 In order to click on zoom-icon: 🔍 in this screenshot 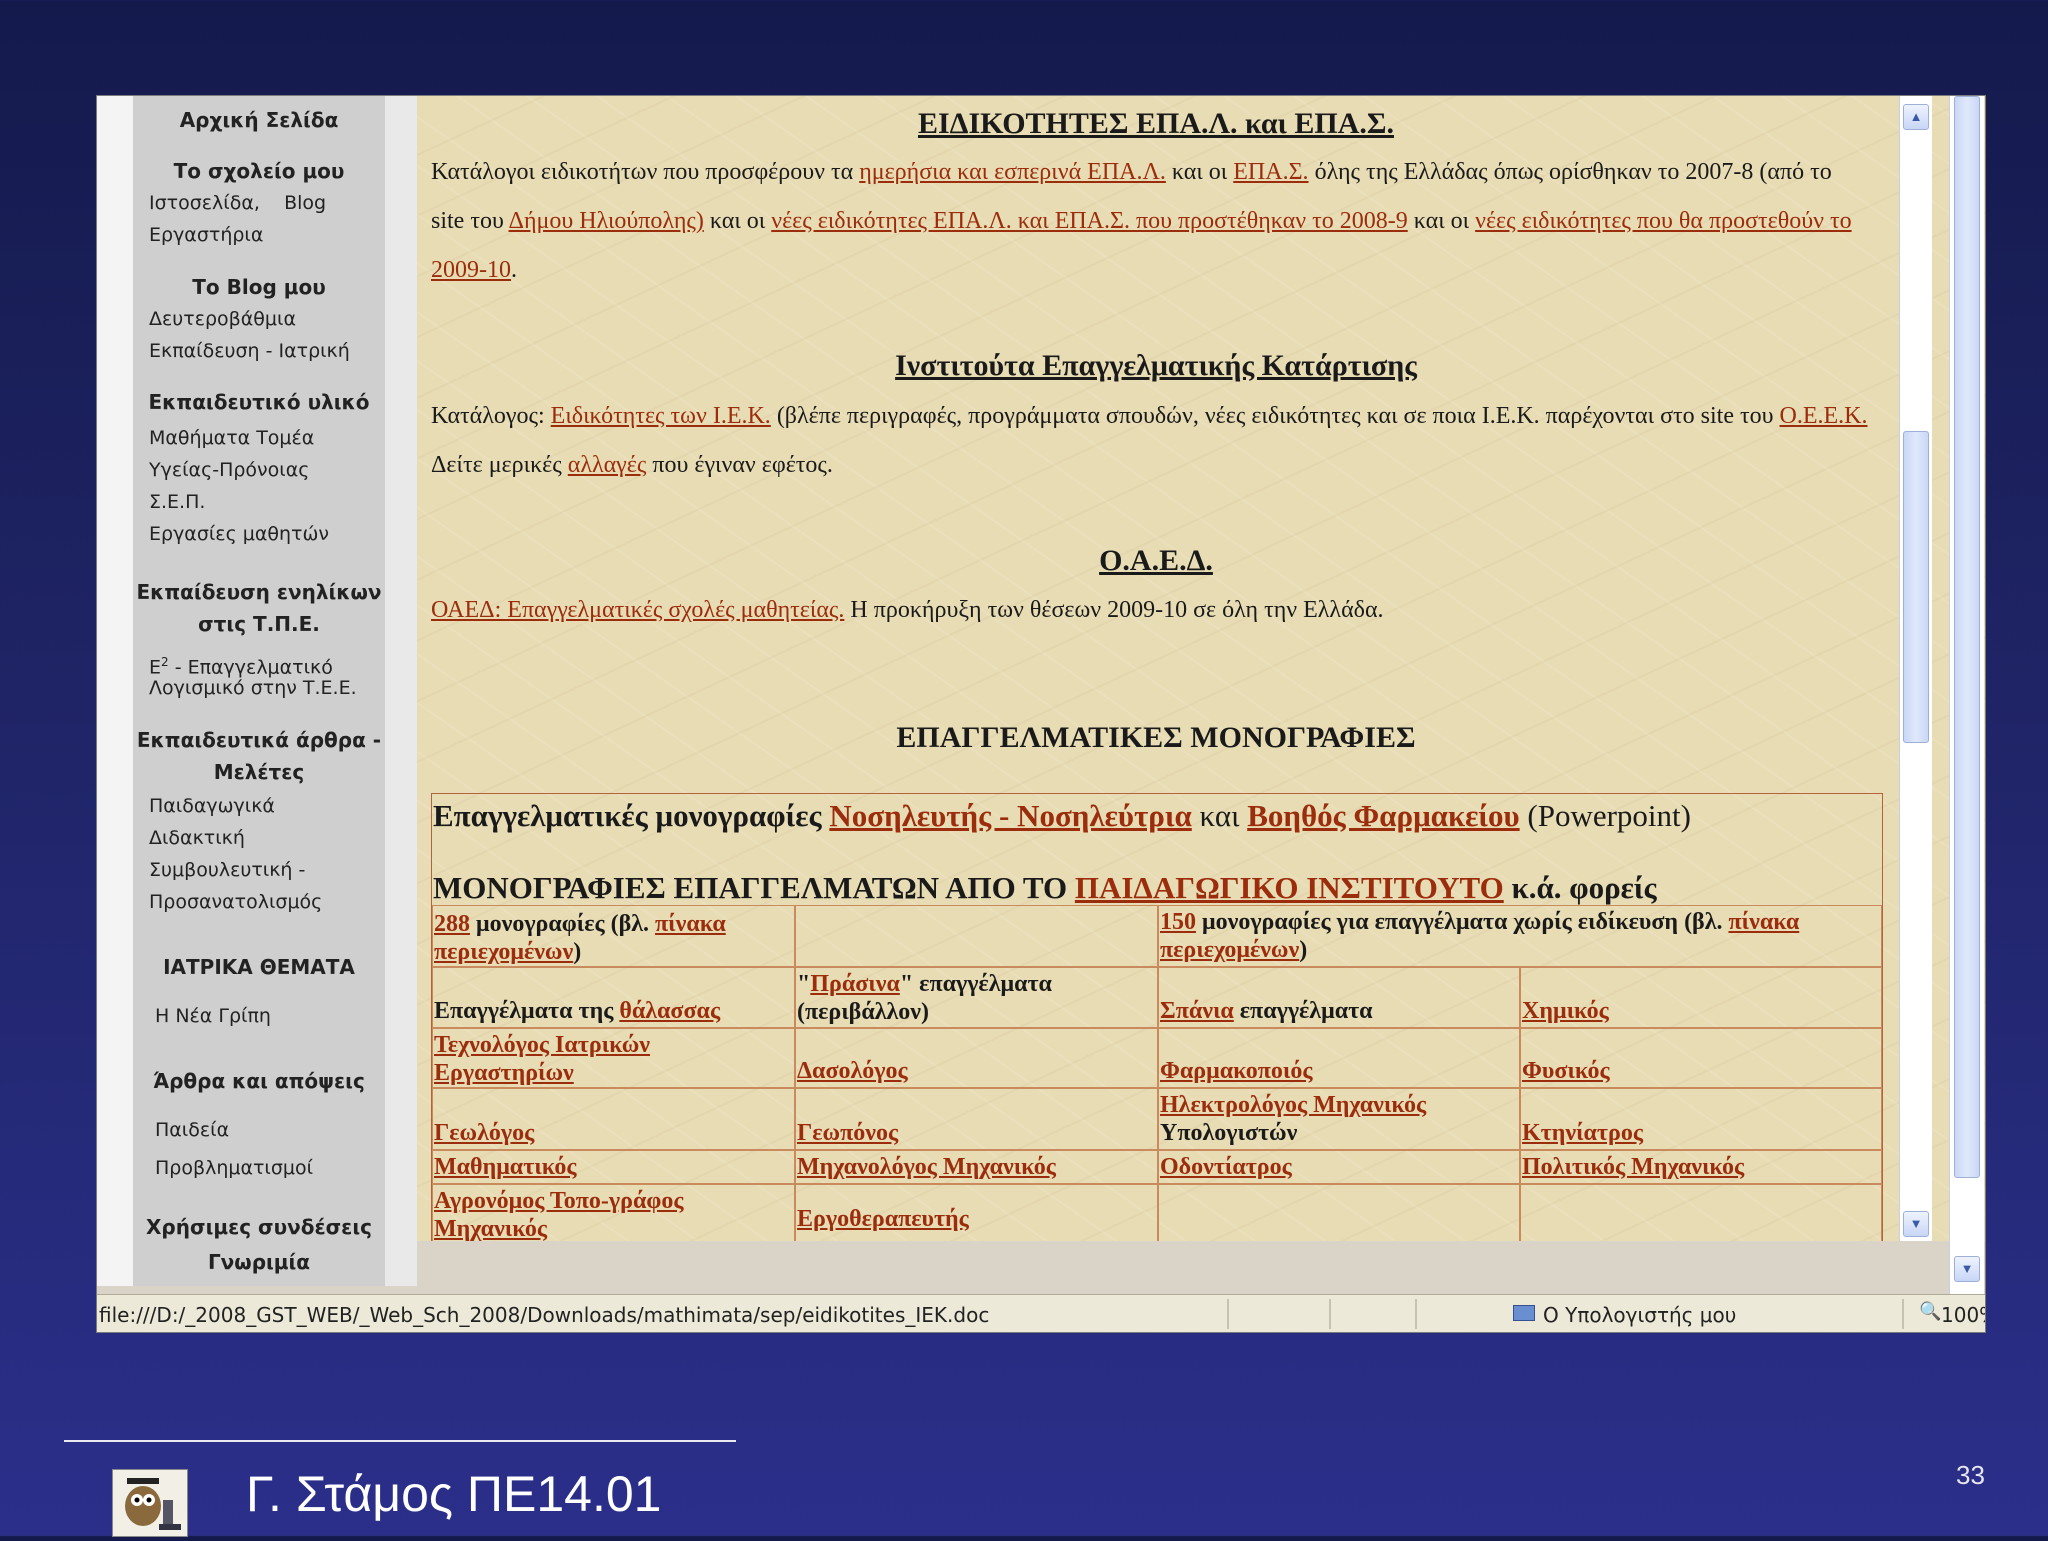, I will do `click(1930, 1311)`.